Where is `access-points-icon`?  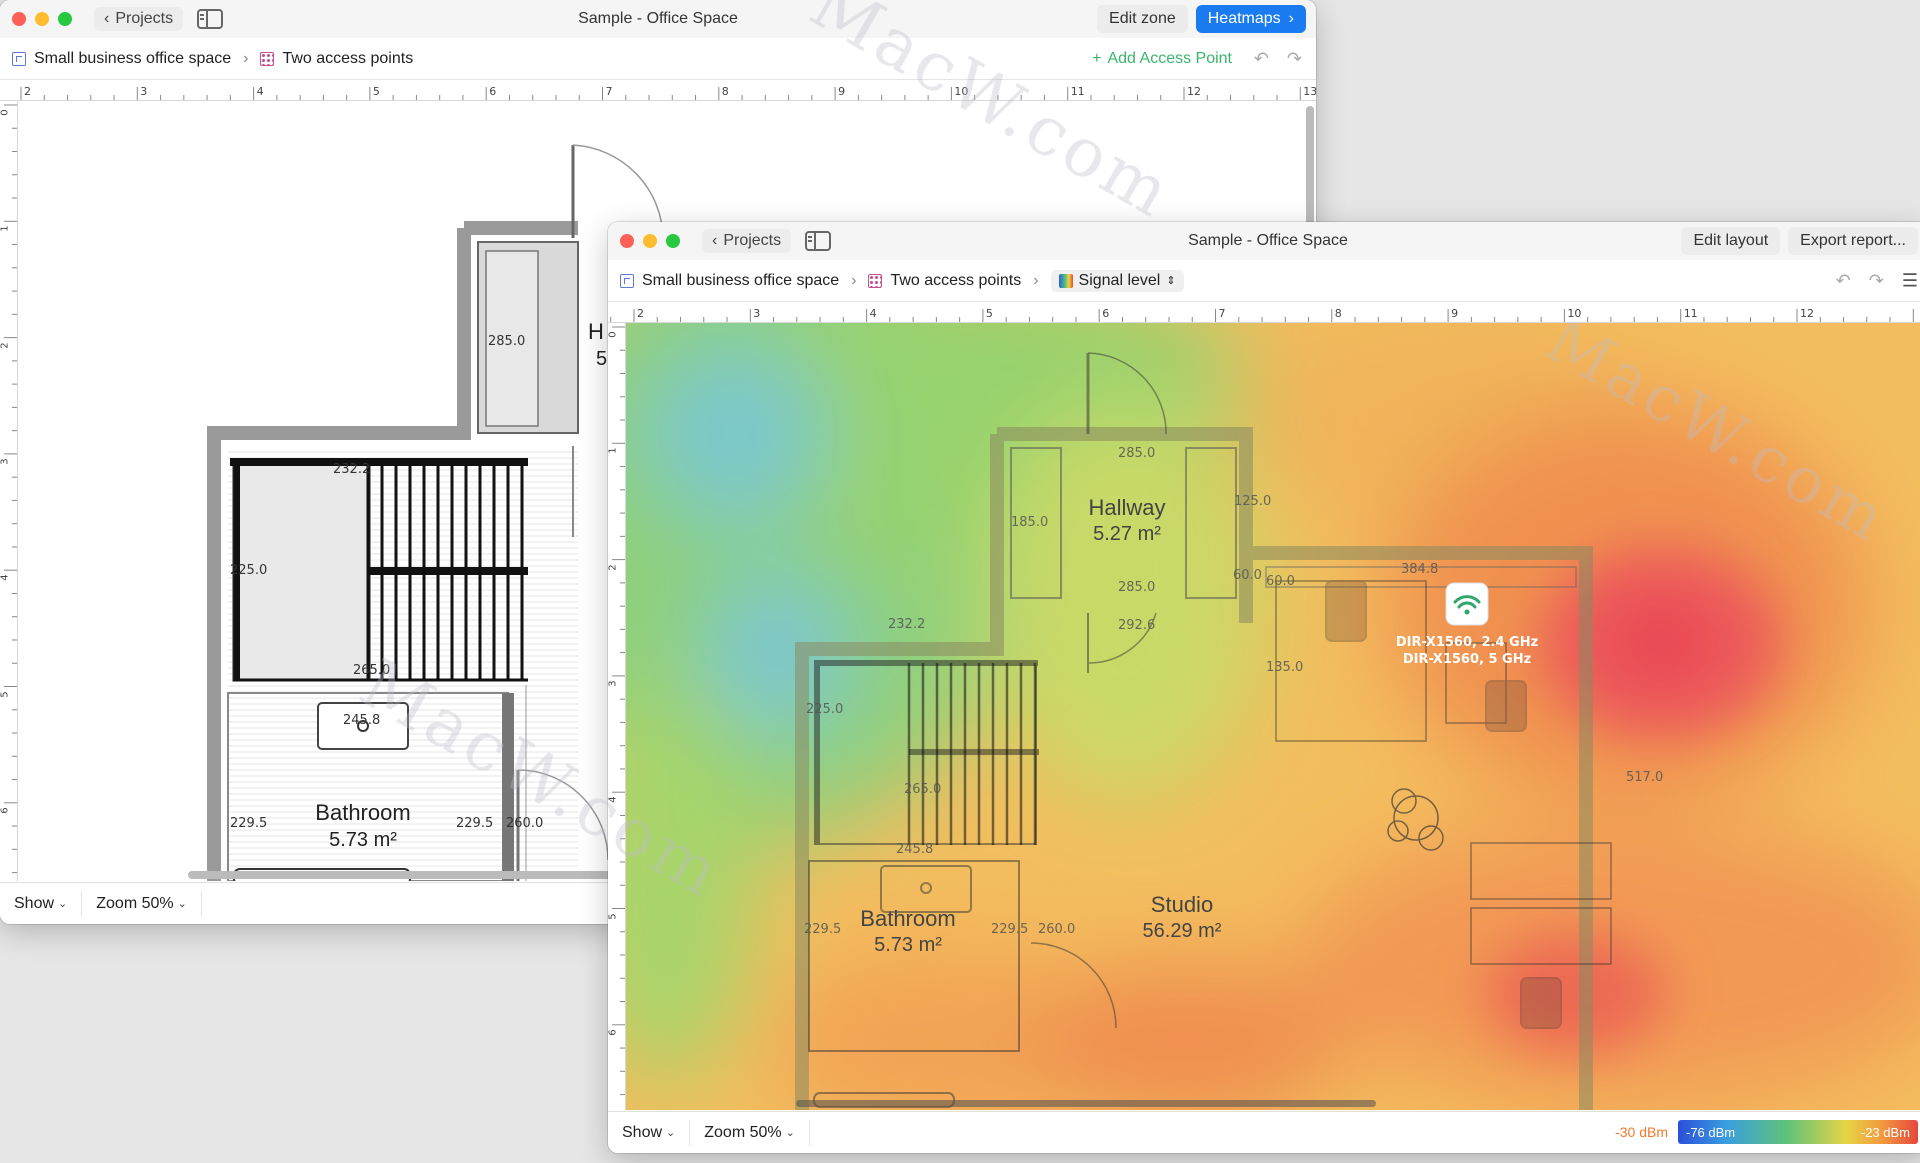 access-points-icon is located at coordinates (267, 58).